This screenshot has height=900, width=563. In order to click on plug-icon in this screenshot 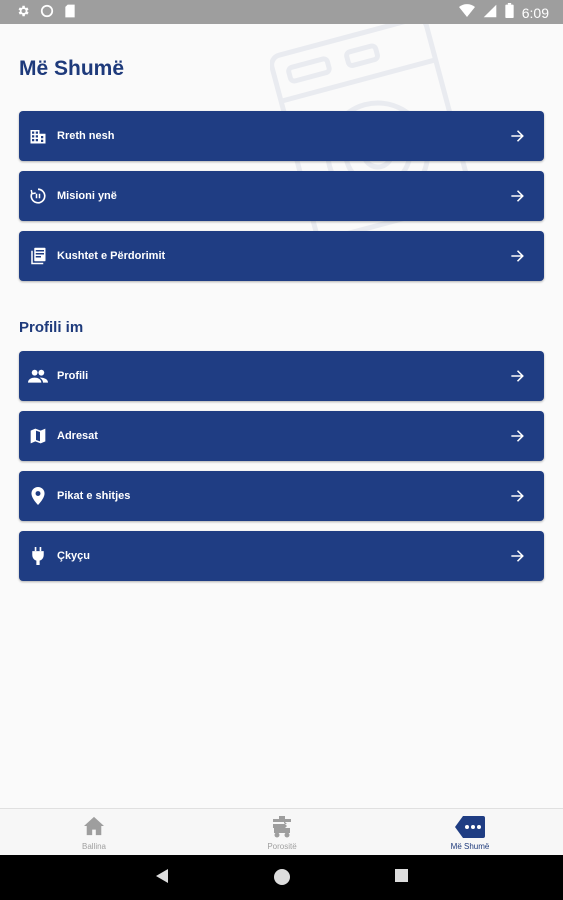, I will do `click(38, 556)`.